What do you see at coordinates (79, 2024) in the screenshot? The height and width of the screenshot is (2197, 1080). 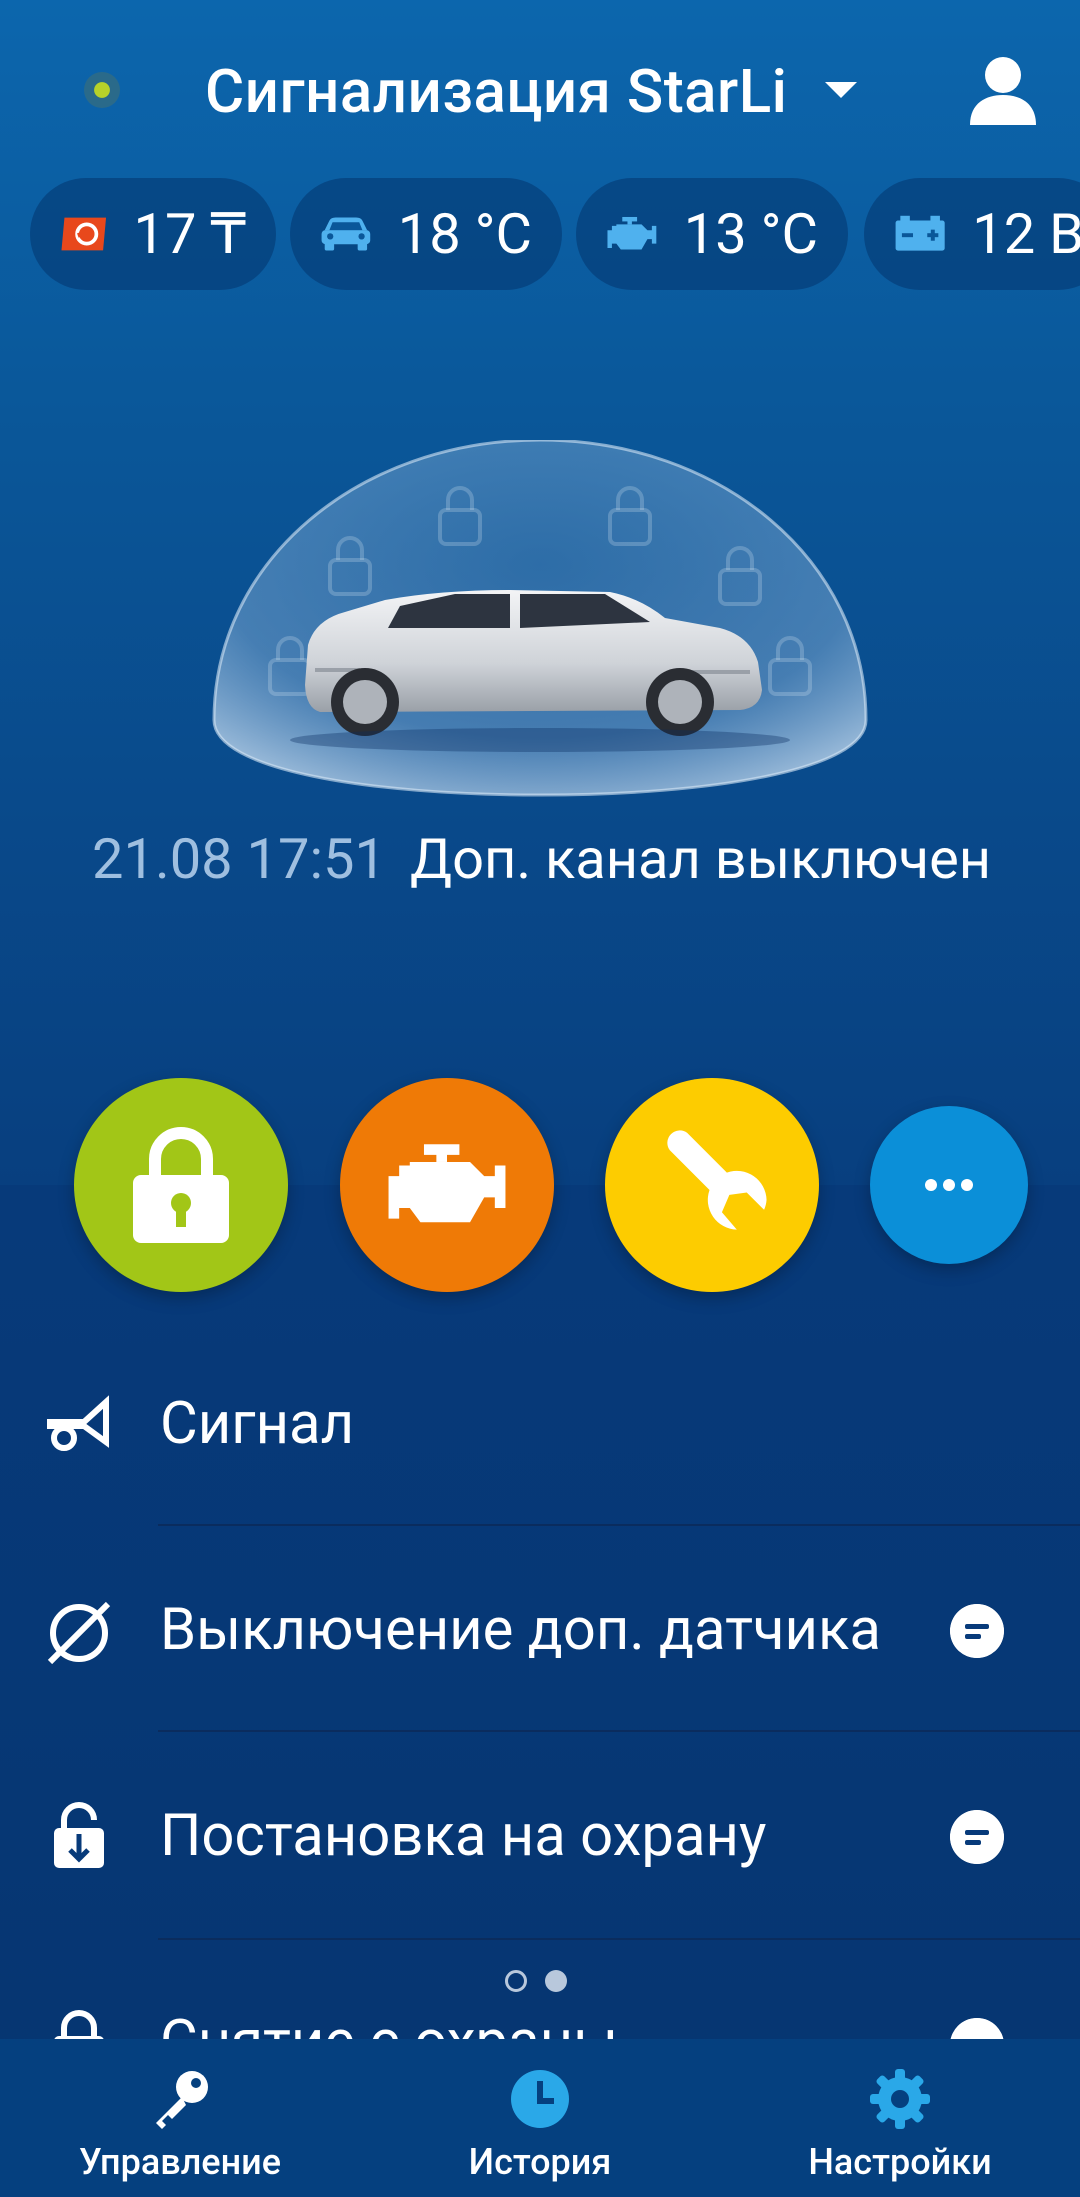 I see `disarm-icon` at bounding box center [79, 2024].